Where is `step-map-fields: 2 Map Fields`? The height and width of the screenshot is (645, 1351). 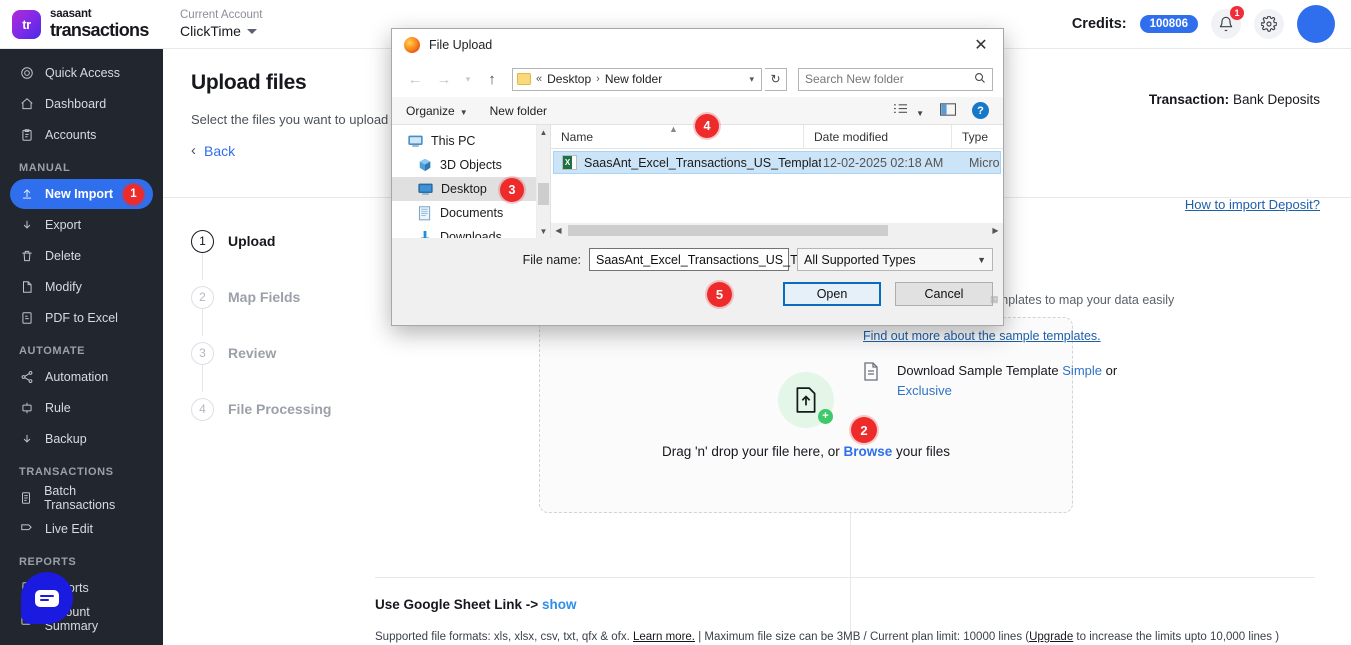
step-map-fields: 2 Map Fields is located at coordinates (291, 309).